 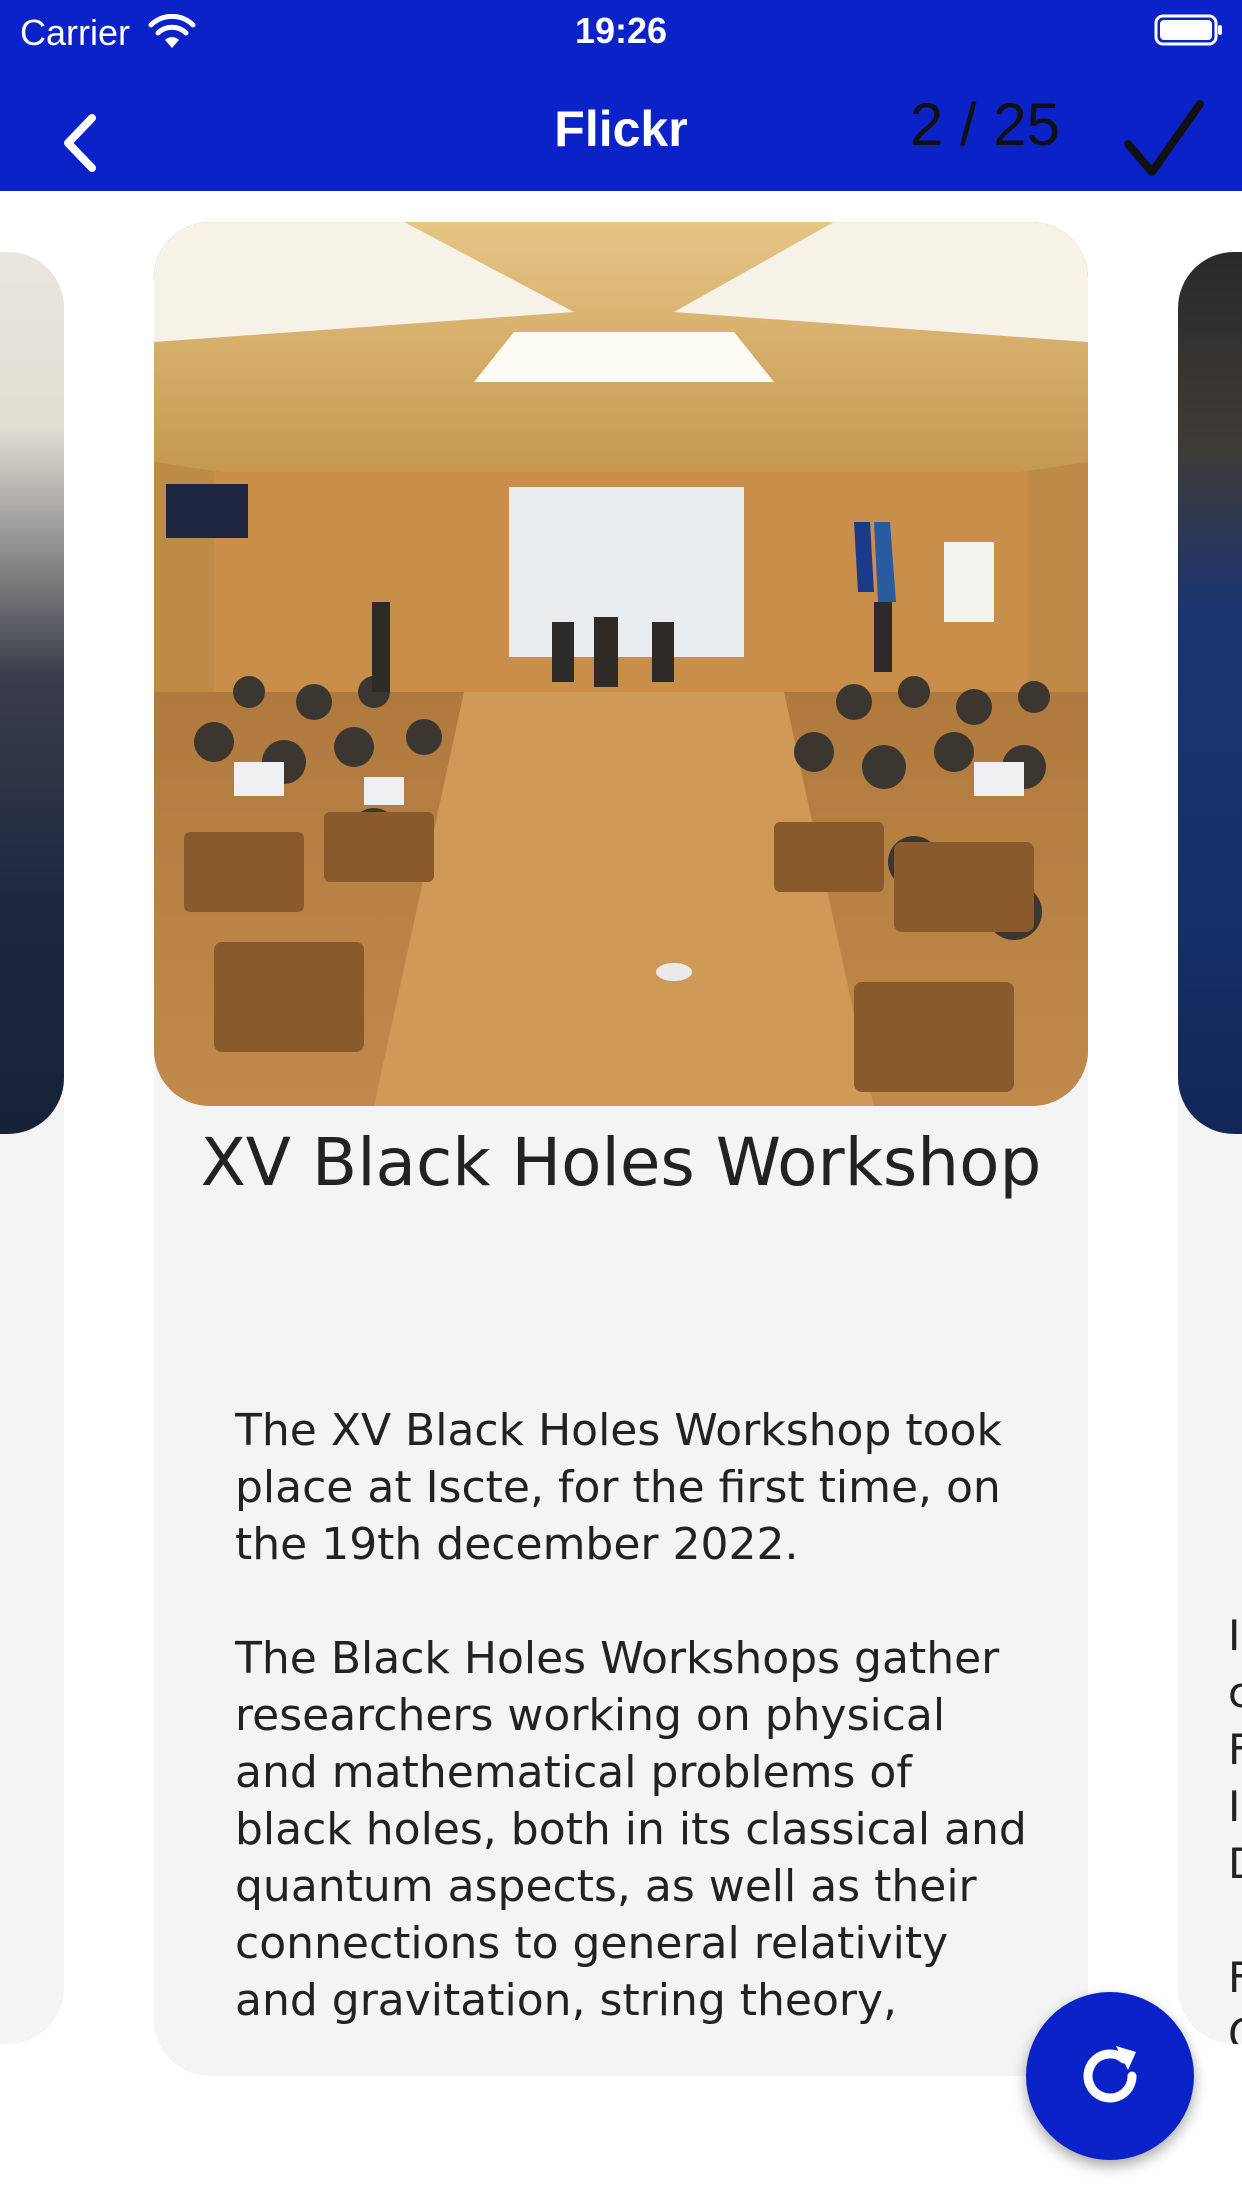 What do you see at coordinates (984, 124) in the screenshot?
I see `photo-counter: 2 / 25` at bounding box center [984, 124].